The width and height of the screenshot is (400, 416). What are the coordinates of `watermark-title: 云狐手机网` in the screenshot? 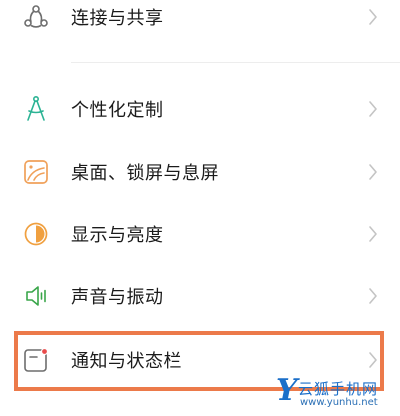 It's located at (338, 389).